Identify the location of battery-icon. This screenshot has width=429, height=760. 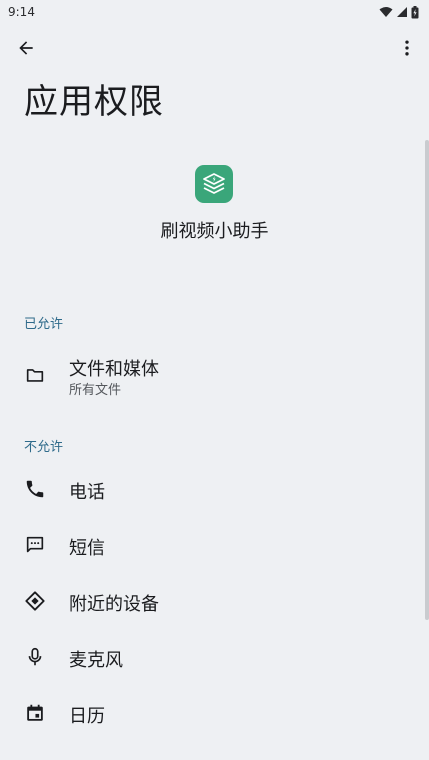
(415, 11).